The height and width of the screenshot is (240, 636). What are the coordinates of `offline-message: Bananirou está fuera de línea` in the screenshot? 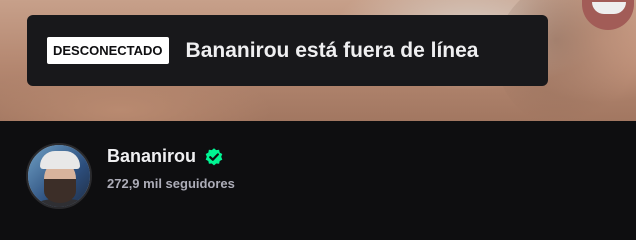 It's located at (332, 50).